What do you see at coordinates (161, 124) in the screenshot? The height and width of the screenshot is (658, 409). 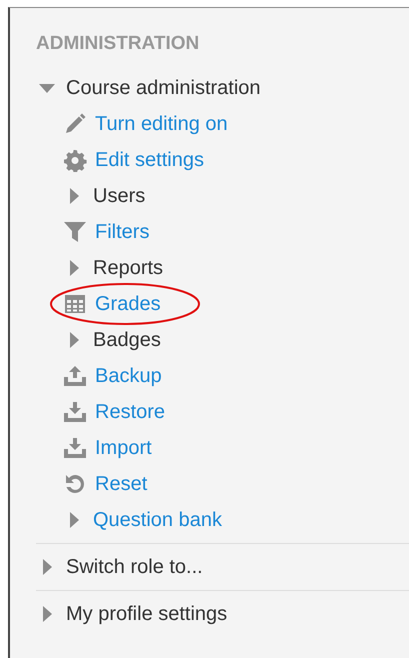 I see `menu-link: Turn editing on` at bounding box center [161, 124].